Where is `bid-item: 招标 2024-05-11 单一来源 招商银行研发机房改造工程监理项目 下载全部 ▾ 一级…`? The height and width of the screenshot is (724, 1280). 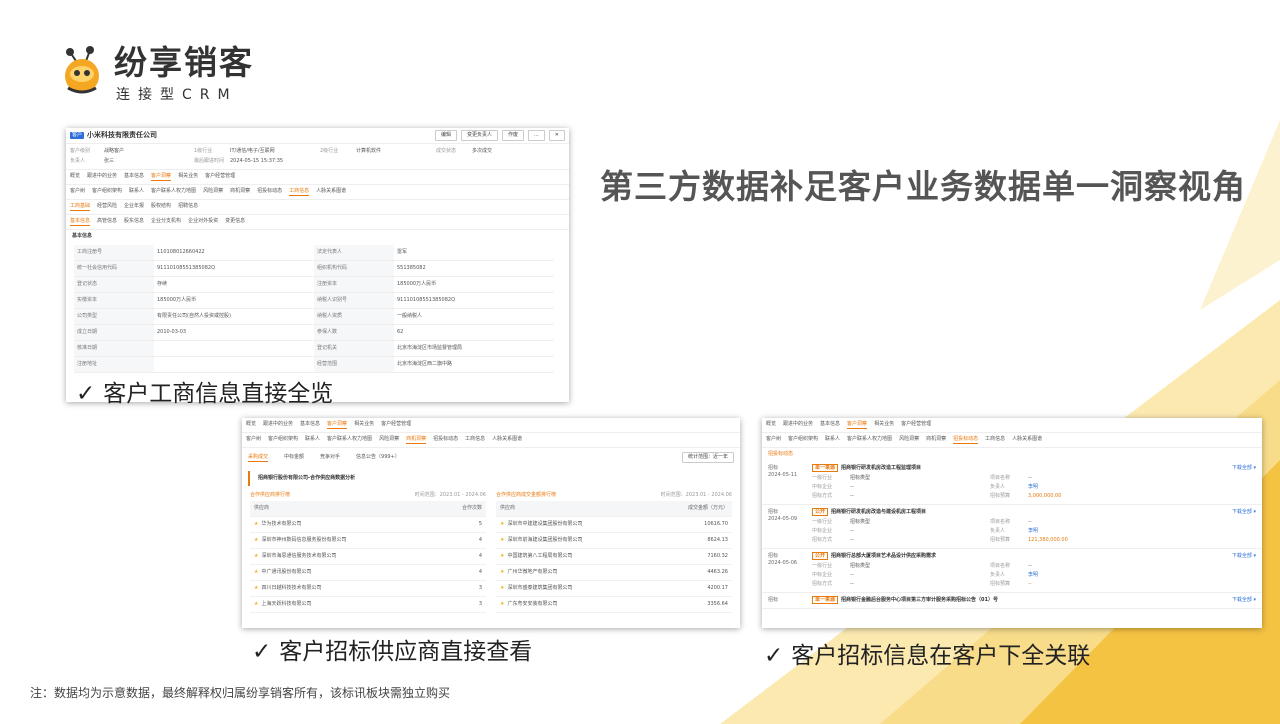 bid-item: 招标 2024-05-11 单一来源 招商银行研发机房改造工程监理项目 下载全部 ▾ 一级… is located at coordinates (1012, 483).